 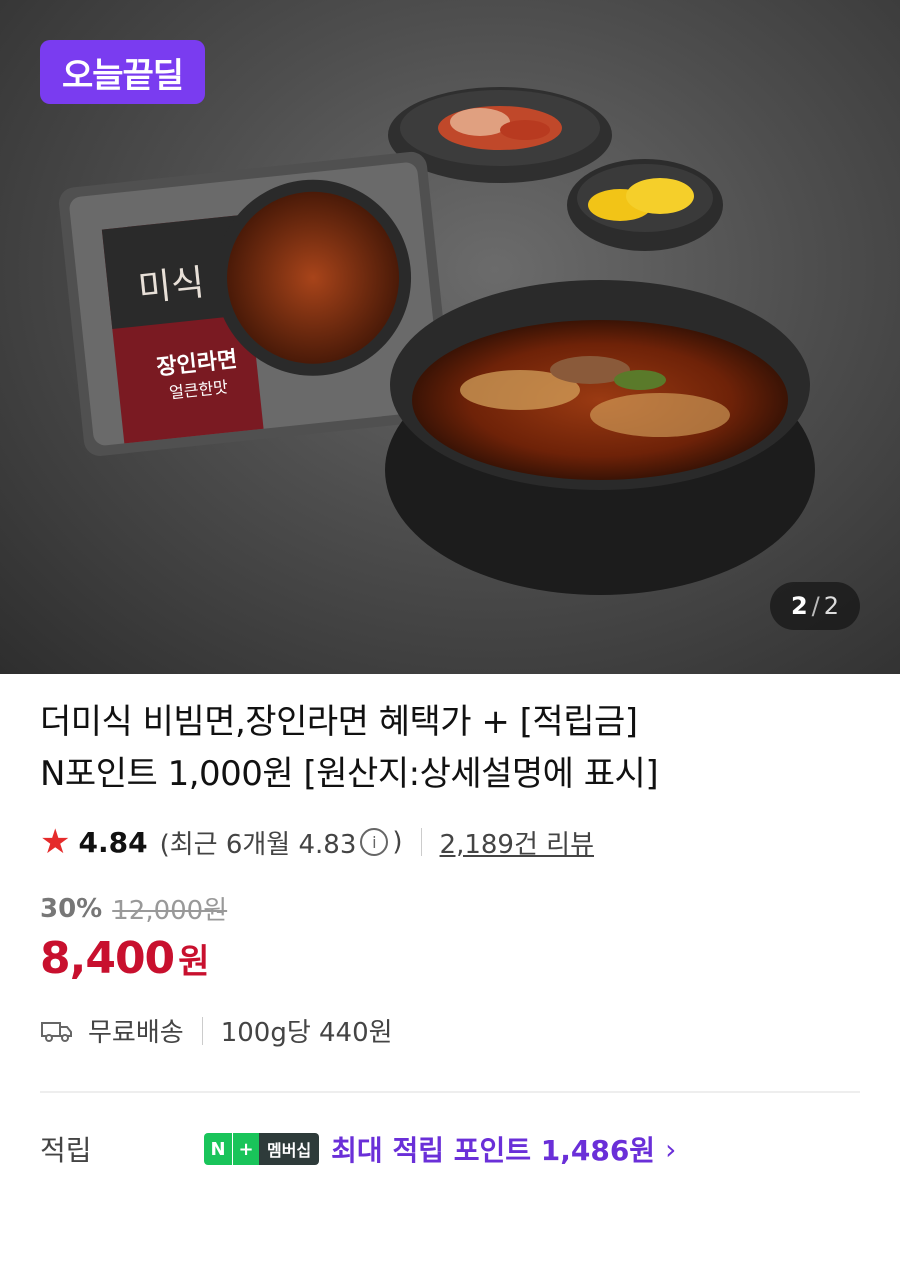 I want to click on unit-price: 100g당 440원, so click(x=306, y=1033).